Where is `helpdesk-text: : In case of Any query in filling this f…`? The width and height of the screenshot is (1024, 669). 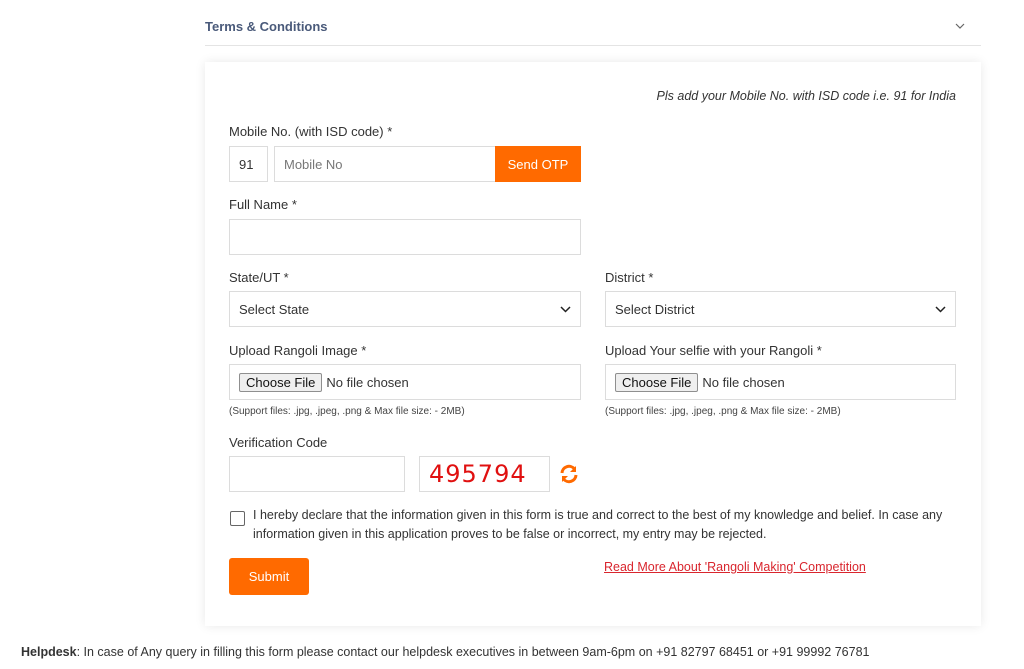
helpdesk-text: : In case of Any query in filling this f… is located at coordinates (473, 652).